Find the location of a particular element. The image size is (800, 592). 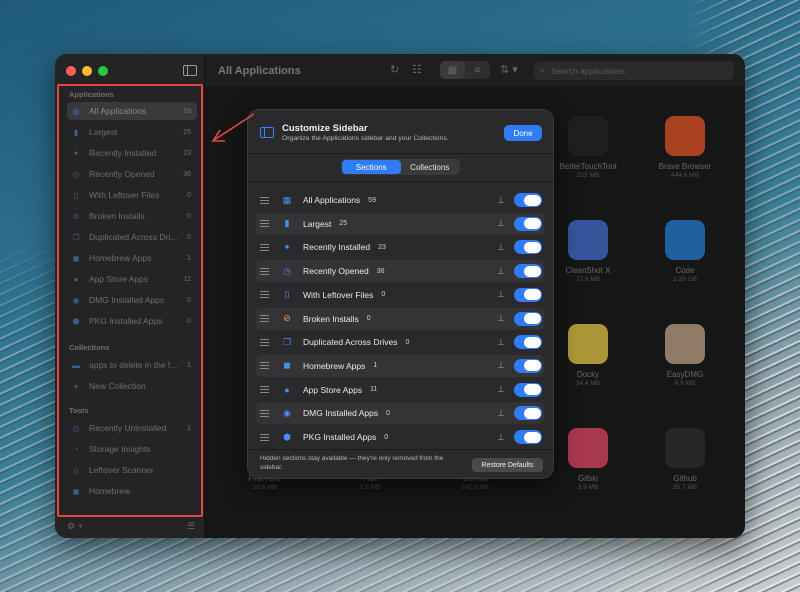

section-label: Broken Installs is located at coordinates (331, 318).